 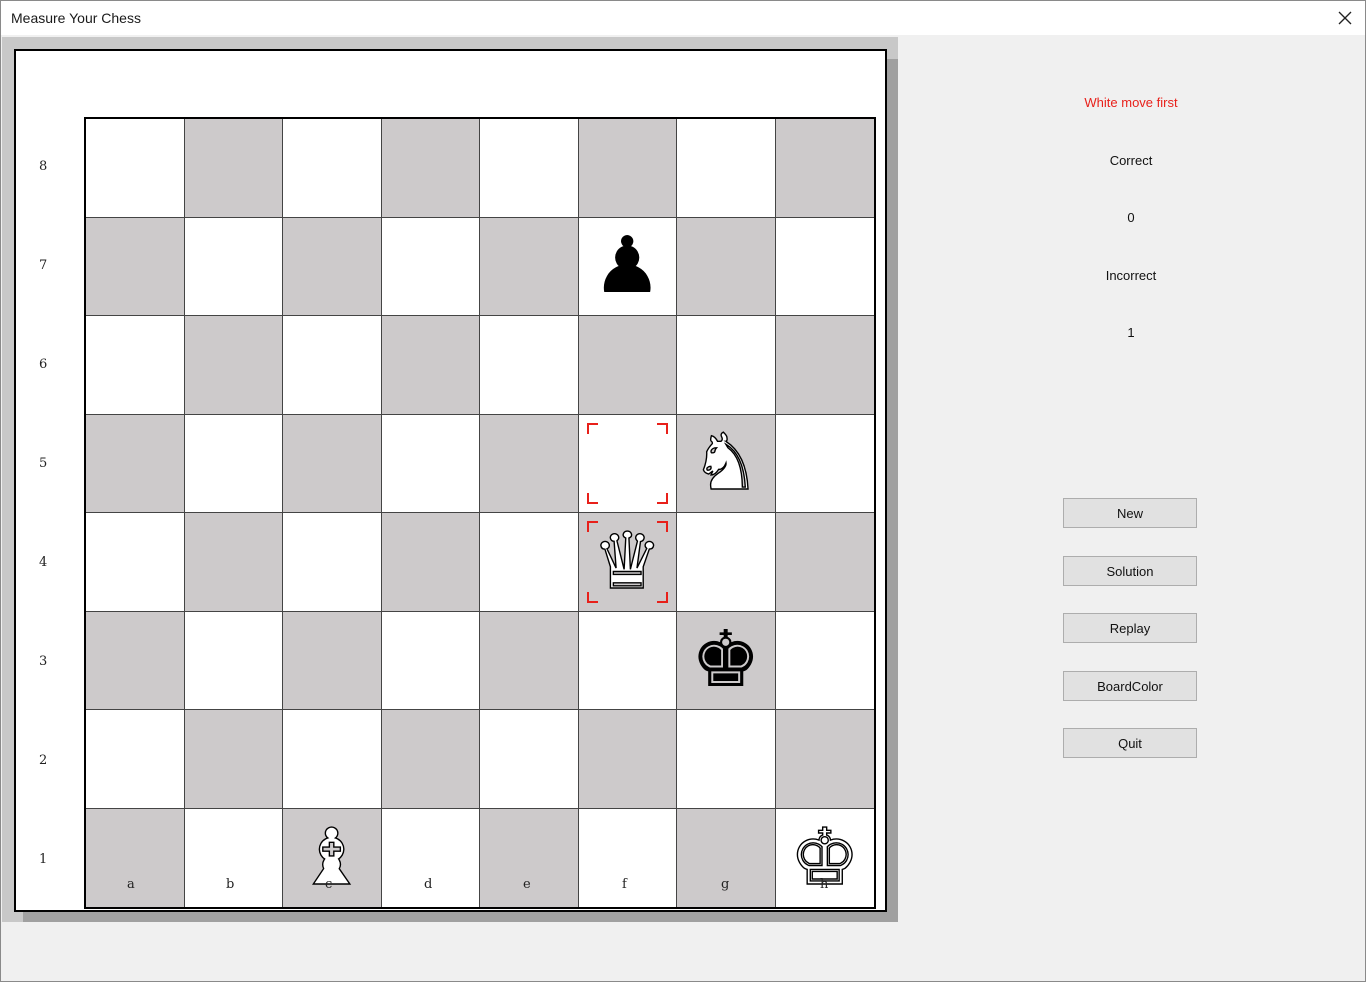 I want to click on square-a4, so click(x=135, y=562).